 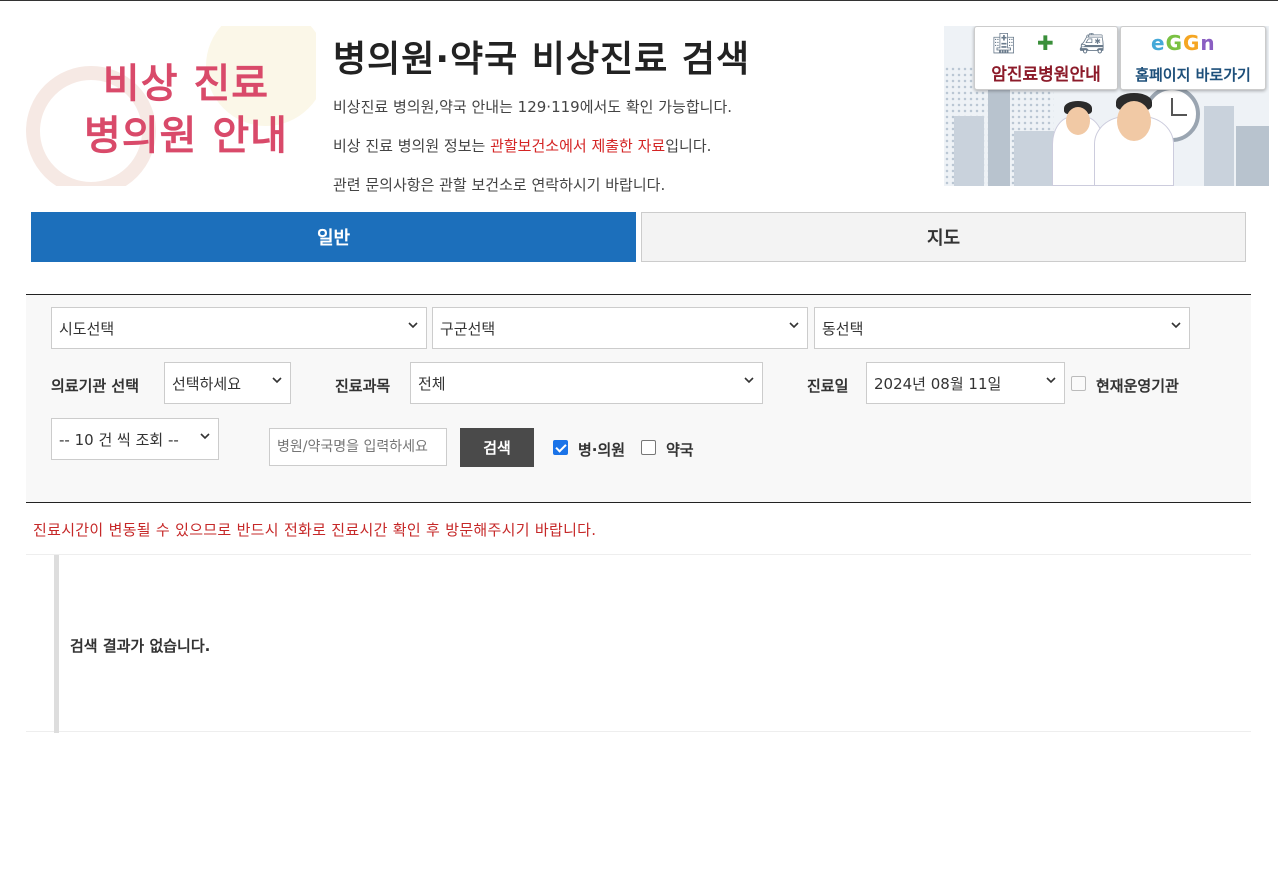 I want to click on page-size-select: -- 10 건 씩 조회 --, so click(x=135, y=439).